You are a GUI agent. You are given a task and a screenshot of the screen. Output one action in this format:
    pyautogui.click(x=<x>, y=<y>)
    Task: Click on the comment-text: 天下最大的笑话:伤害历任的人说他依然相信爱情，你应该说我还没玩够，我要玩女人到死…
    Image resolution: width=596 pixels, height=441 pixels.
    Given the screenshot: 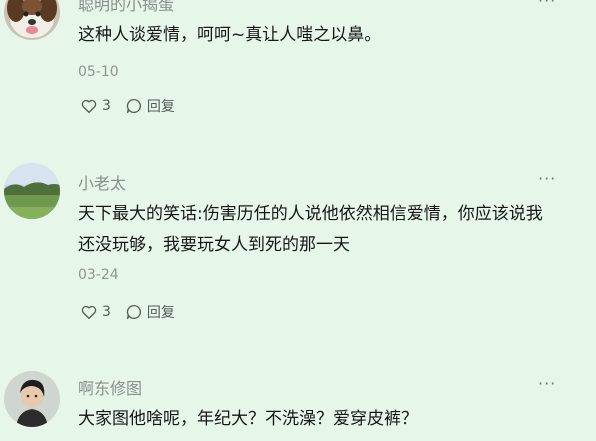 What is the action you would take?
    pyautogui.click(x=310, y=229)
    